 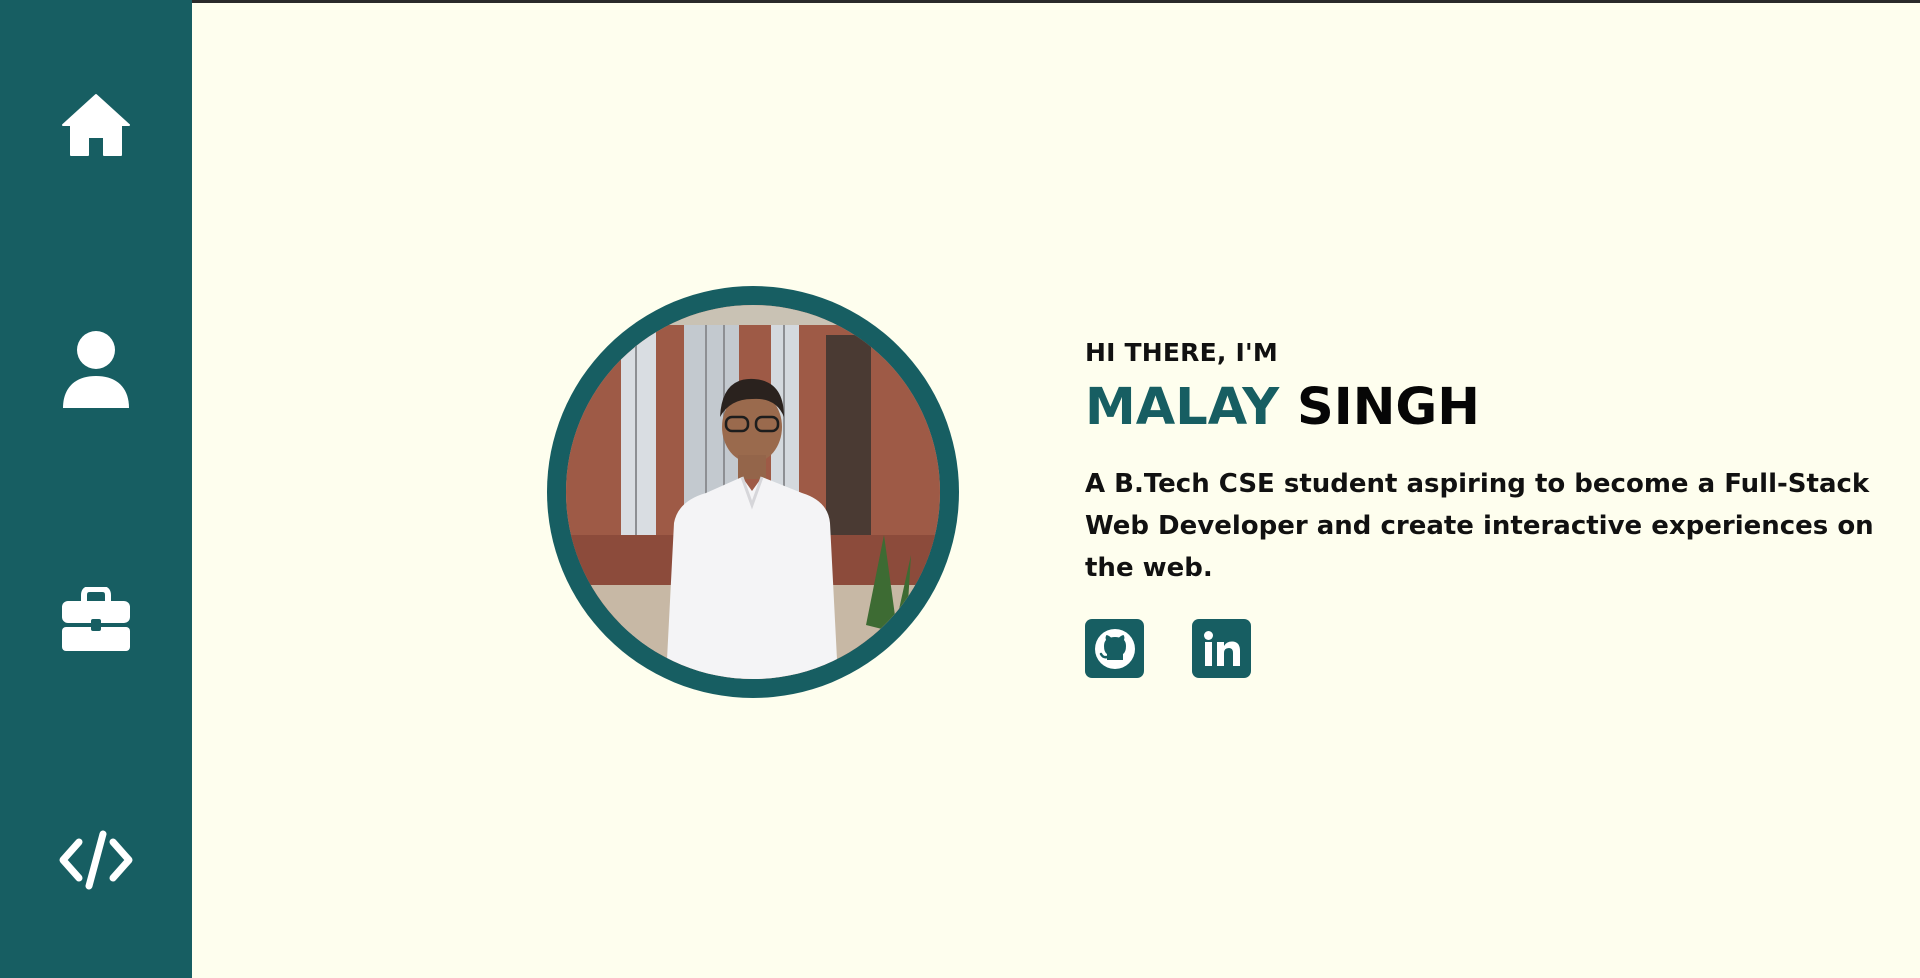 I want to click on last-name: SINGH, so click(x=1388, y=407).